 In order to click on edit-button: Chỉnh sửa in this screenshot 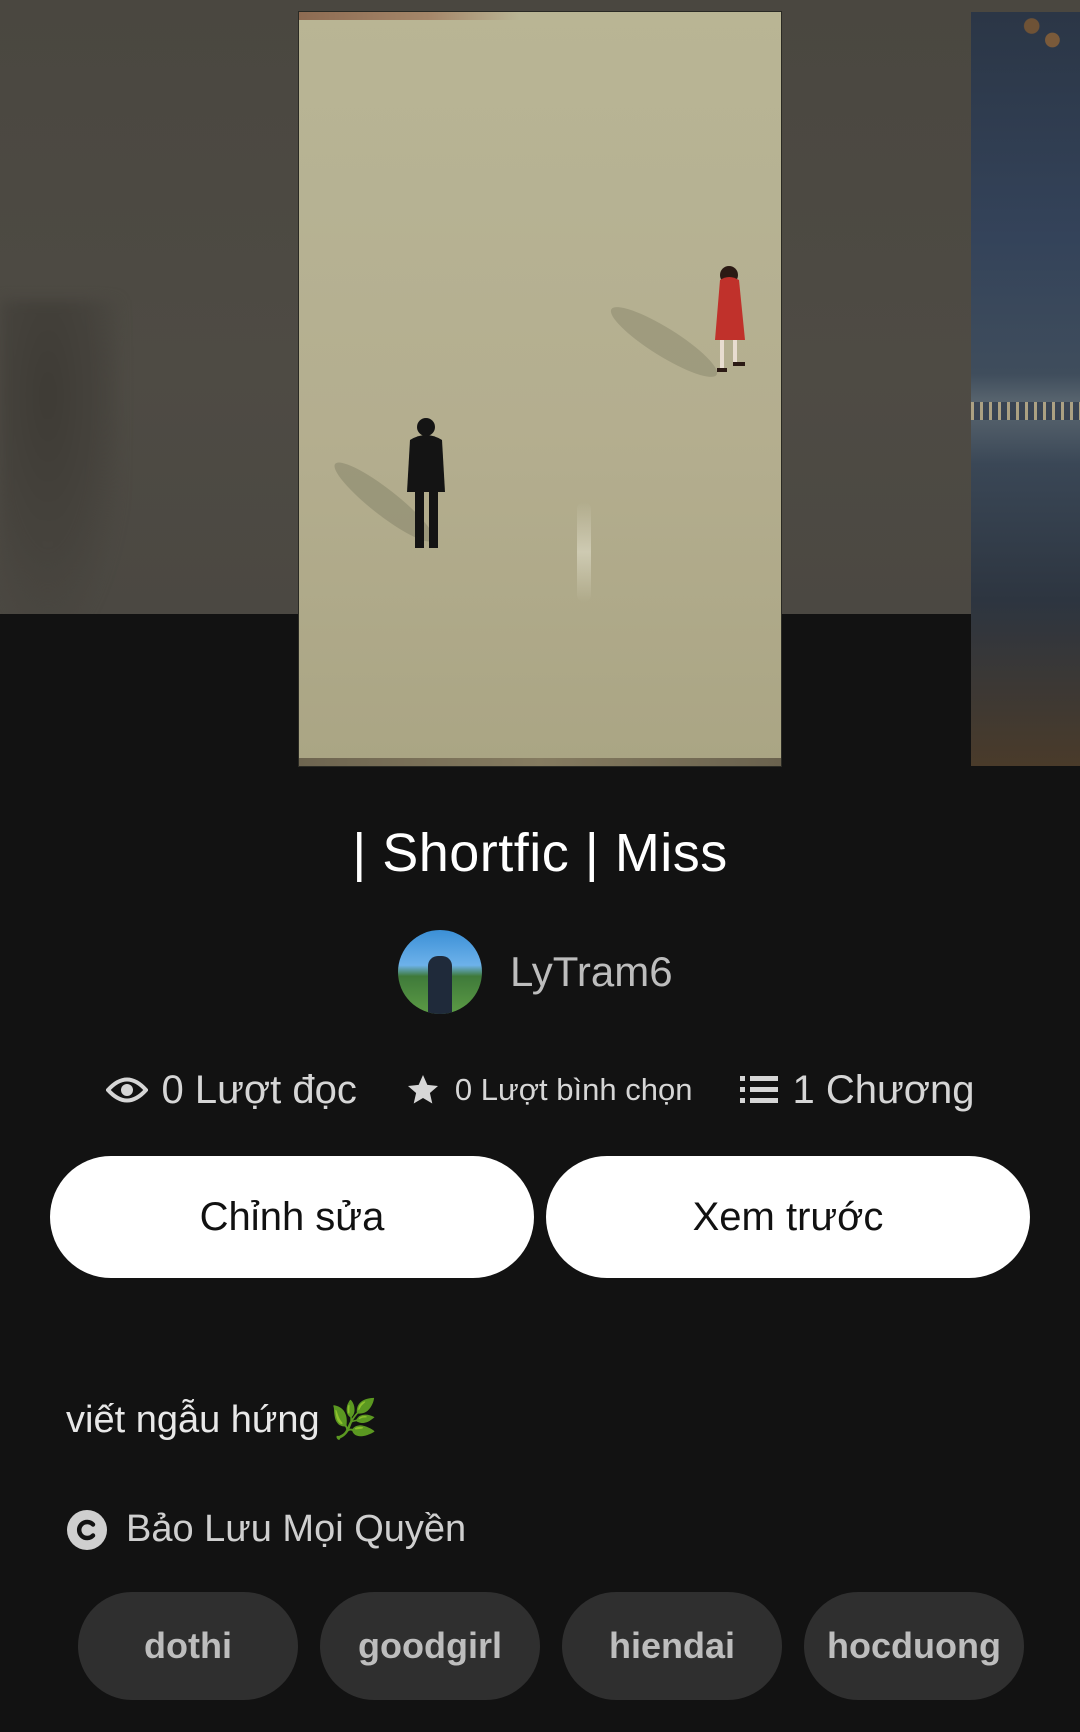, I will do `click(292, 1217)`.